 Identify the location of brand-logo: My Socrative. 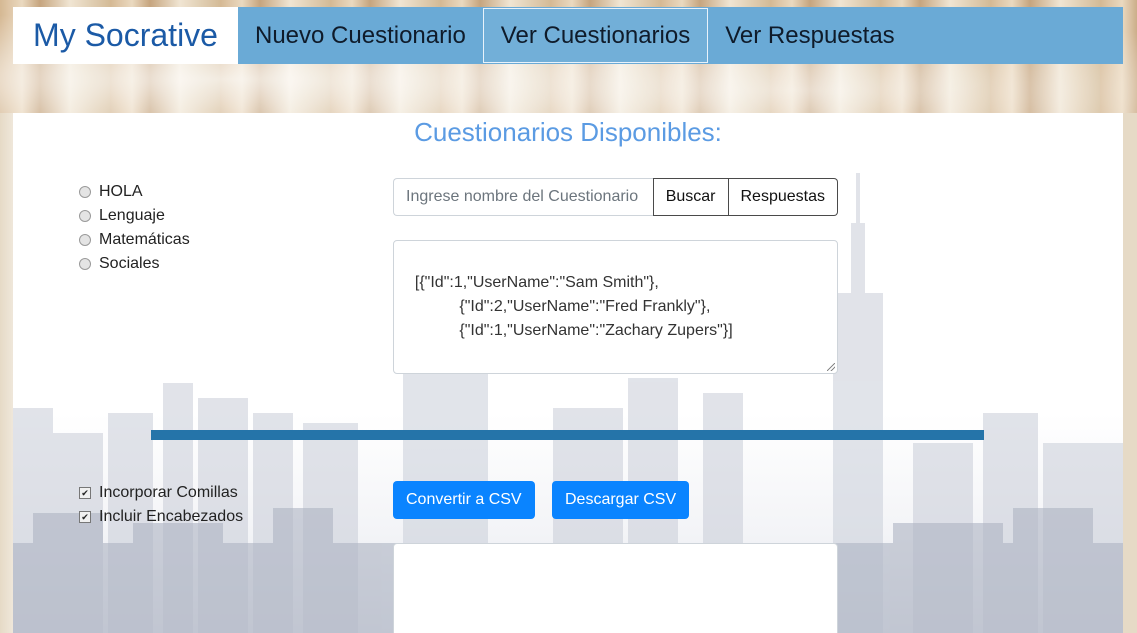
(125, 35).